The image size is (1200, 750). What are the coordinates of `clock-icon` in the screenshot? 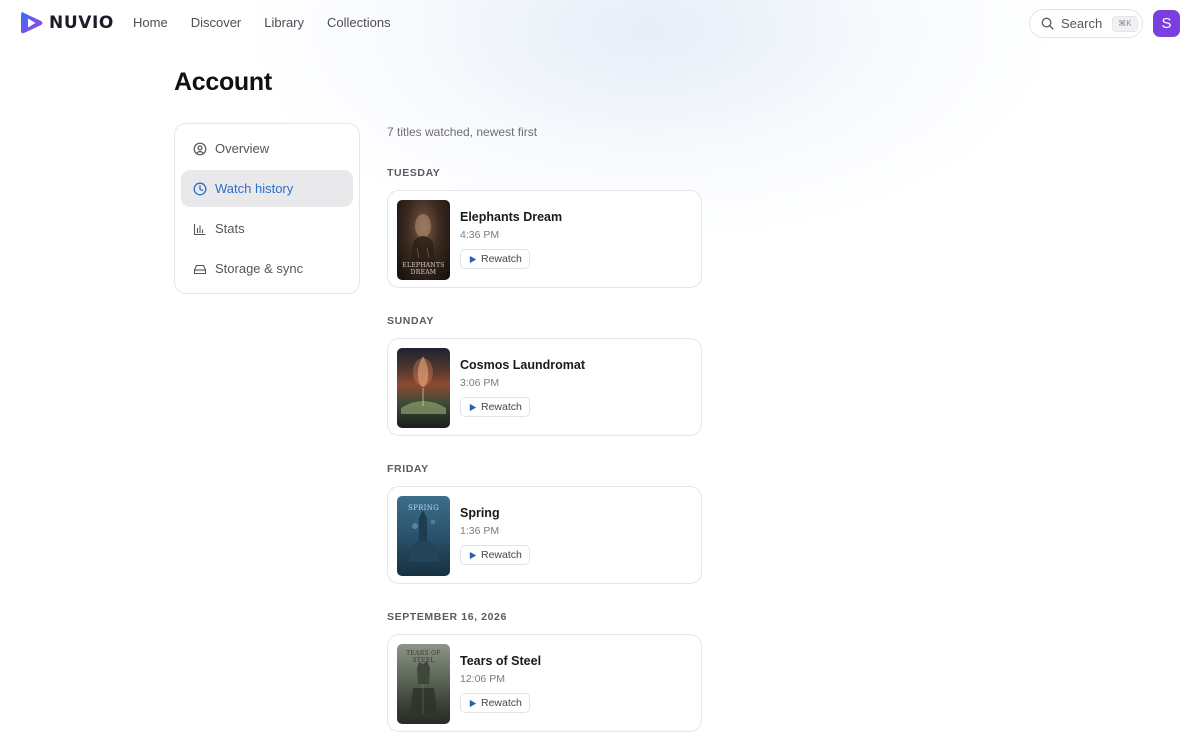 It's located at (200, 189).